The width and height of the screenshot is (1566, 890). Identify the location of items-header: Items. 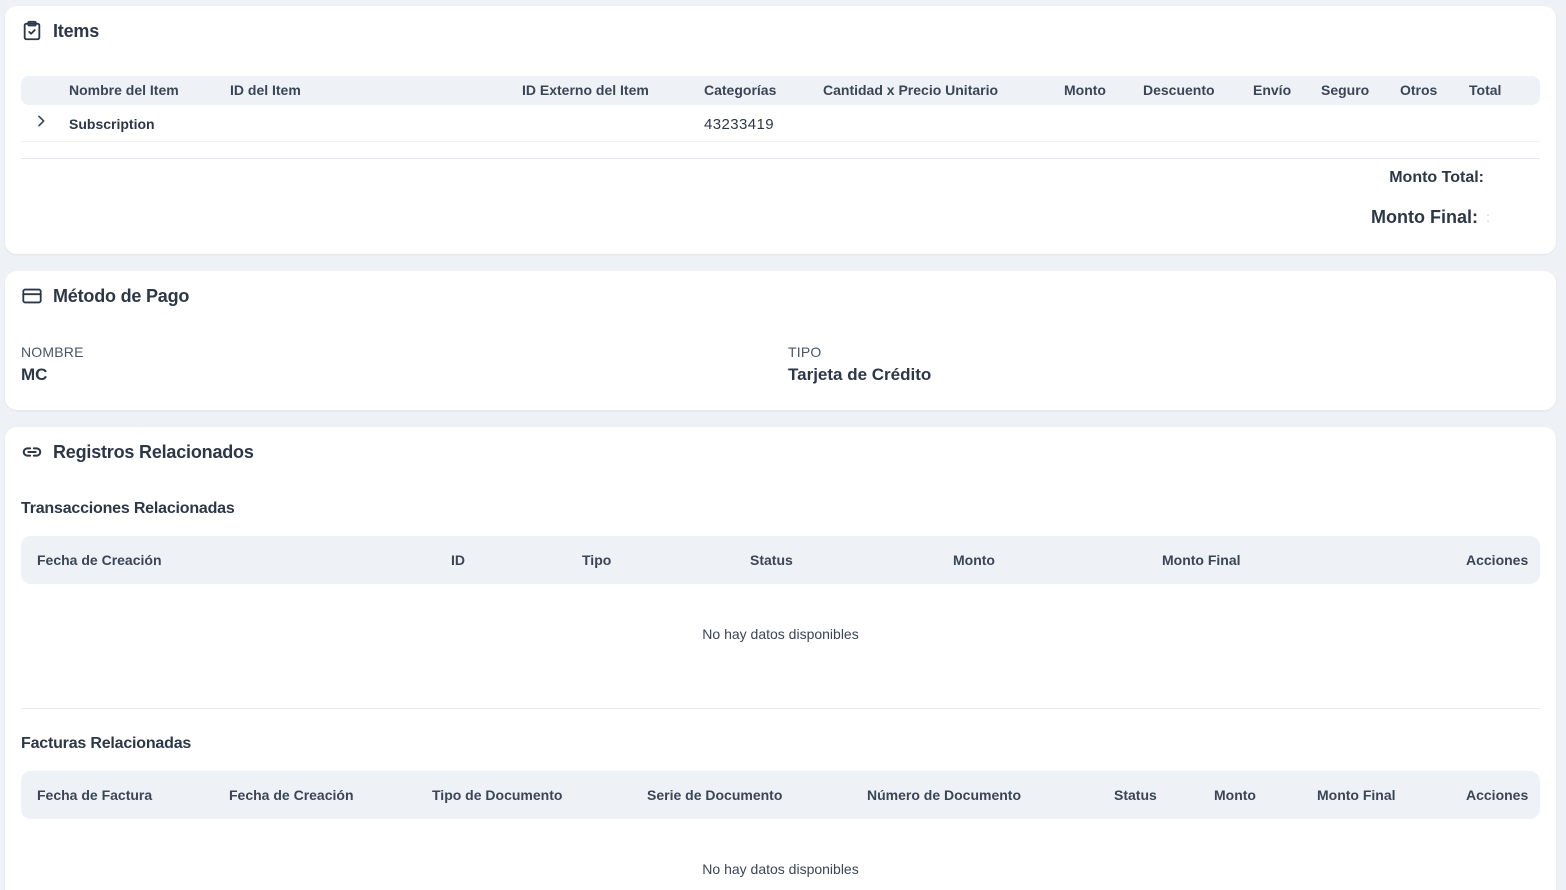
(60, 31).